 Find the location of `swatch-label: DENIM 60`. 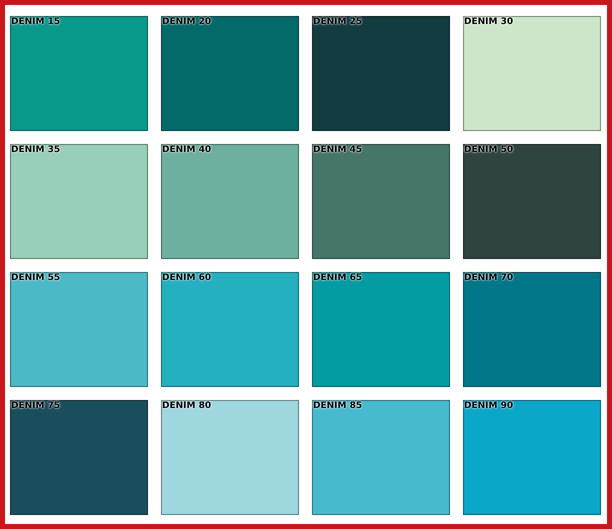

swatch-label: DENIM 60 is located at coordinates (187, 278).